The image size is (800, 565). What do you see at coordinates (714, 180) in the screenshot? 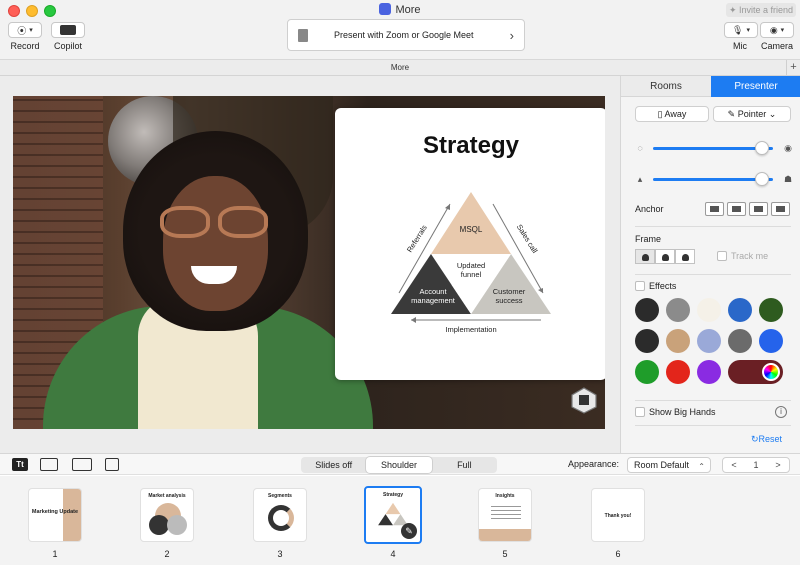
I see `size-slider: ▴ ☗` at bounding box center [714, 180].